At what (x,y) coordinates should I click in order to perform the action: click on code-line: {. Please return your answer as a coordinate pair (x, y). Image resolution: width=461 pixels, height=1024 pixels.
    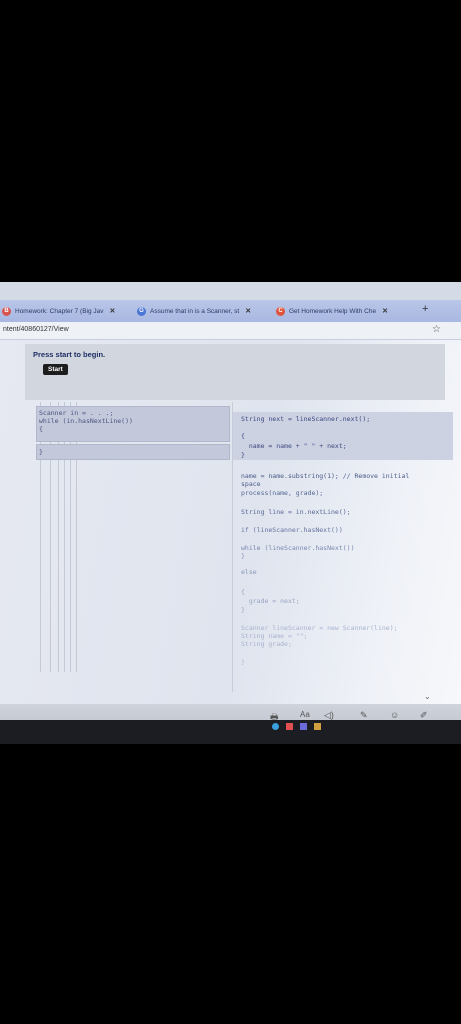
    Looking at the image, I should click on (41, 429).